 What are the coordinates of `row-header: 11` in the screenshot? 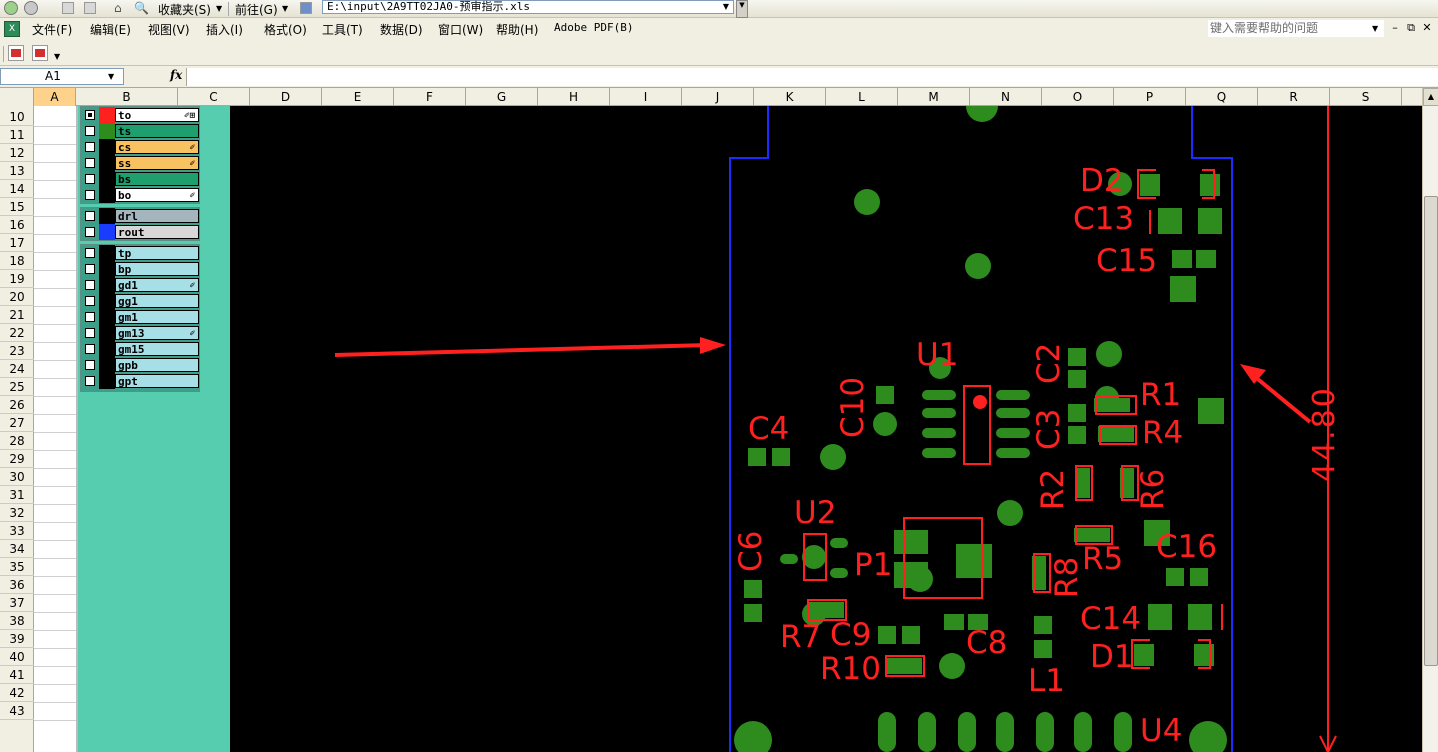 It's located at (17, 135).